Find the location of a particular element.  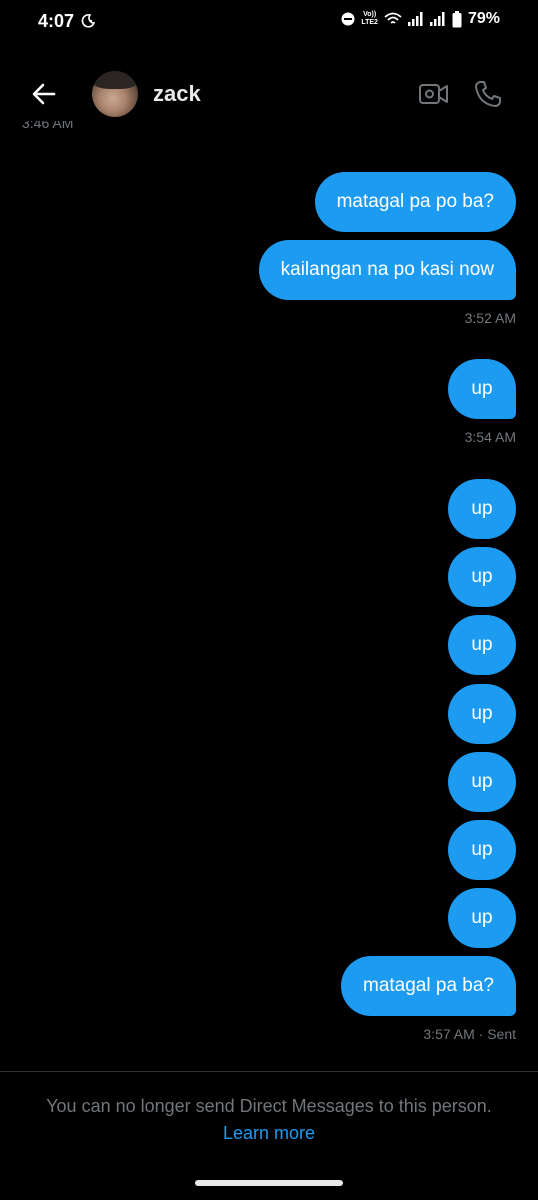

battery-percent: 79% is located at coordinates (483, 18).